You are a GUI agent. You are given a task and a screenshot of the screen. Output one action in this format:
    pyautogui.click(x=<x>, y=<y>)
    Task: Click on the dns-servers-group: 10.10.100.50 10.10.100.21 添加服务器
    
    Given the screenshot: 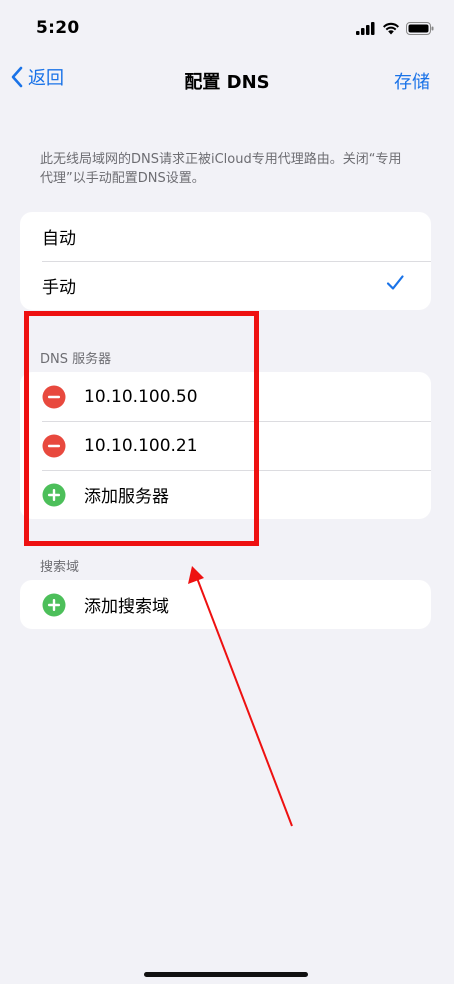 What is the action you would take?
    pyautogui.click(x=225, y=445)
    